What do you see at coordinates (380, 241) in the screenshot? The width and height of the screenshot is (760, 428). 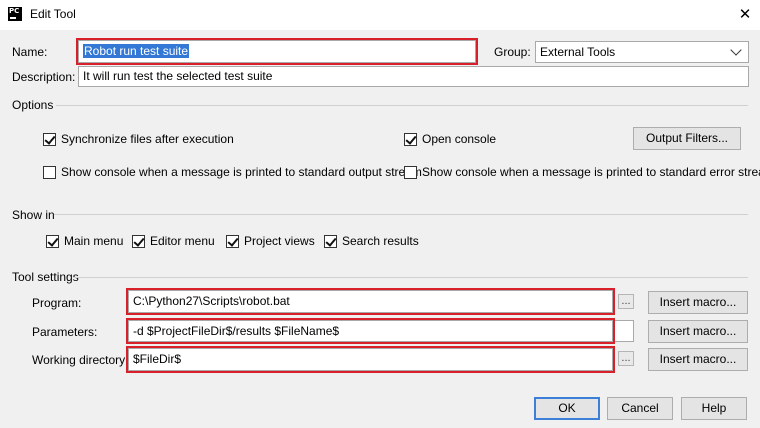 I see `search-results-label: Search results` at bounding box center [380, 241].